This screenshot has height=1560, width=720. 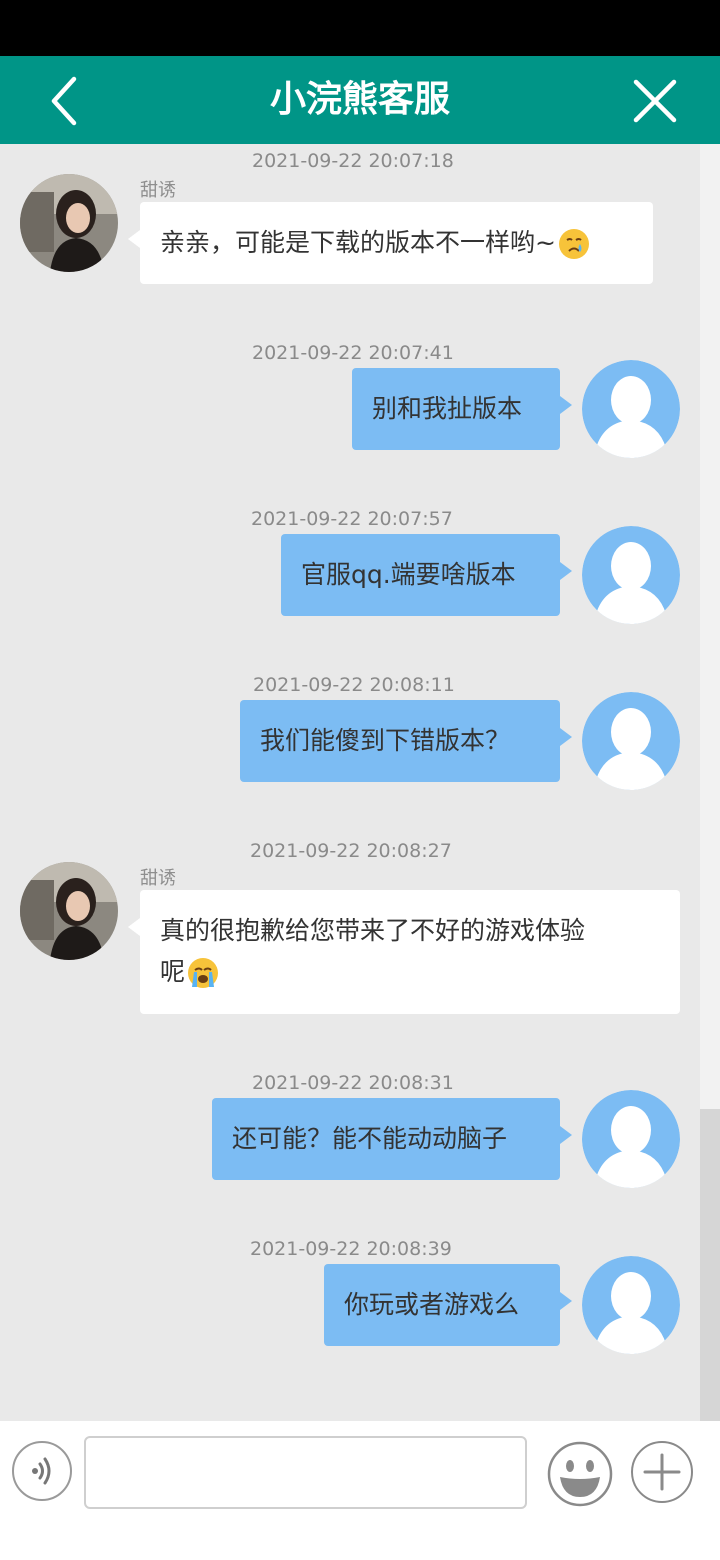 I want to click on message-timestamp: 2021-09-22 20:07:18, so click(x=353, y=161).